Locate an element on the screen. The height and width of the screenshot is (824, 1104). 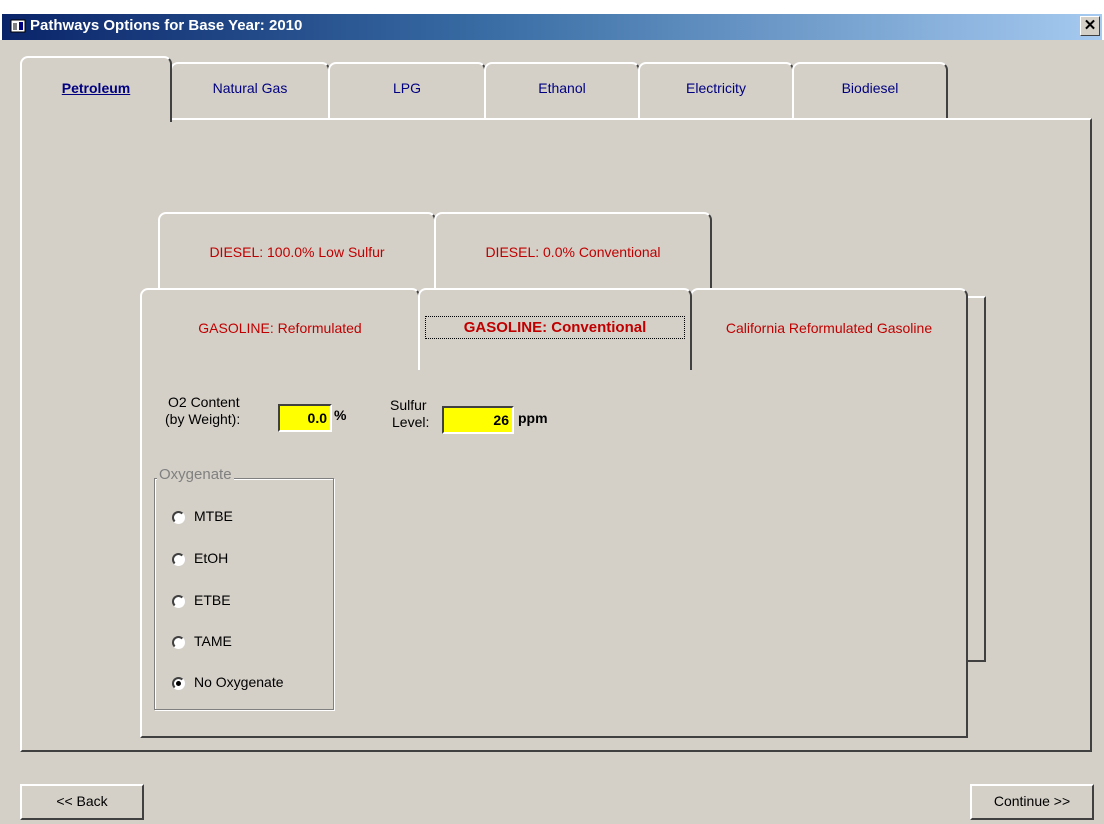
tab-biodiesel: Biodiesel is located at coordinates (870, 90).